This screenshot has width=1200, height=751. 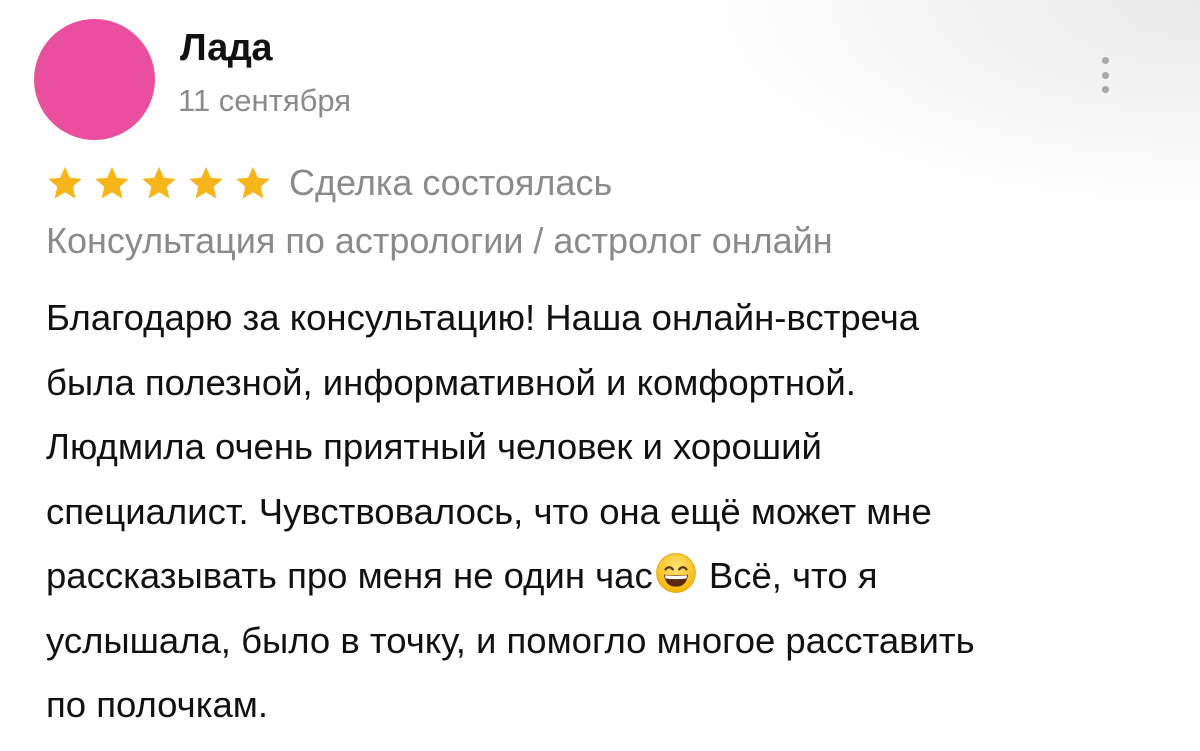 What do you see at coordinates (265, 100) in the screenshot?
I see `review-date: 11 сентября` at bounding box center [265, 100].